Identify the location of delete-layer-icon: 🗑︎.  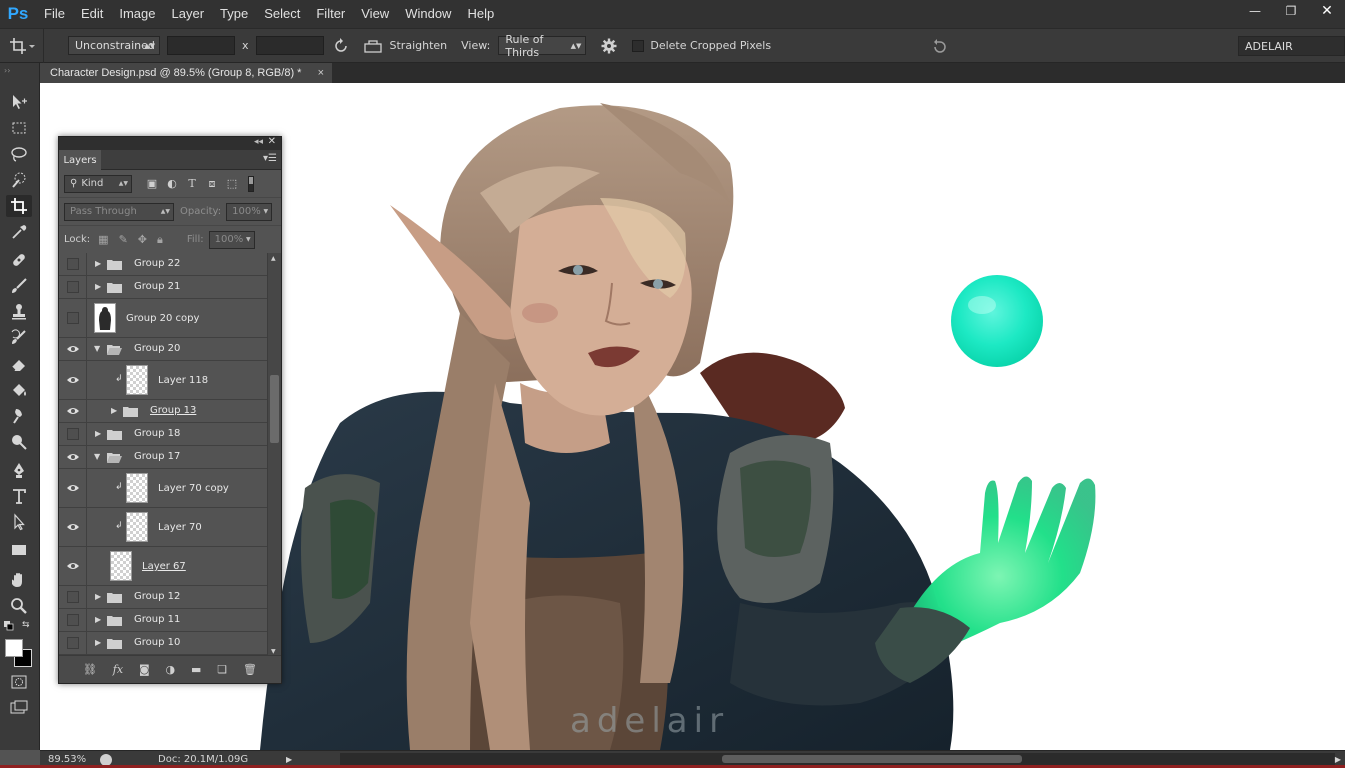
(250, 669).